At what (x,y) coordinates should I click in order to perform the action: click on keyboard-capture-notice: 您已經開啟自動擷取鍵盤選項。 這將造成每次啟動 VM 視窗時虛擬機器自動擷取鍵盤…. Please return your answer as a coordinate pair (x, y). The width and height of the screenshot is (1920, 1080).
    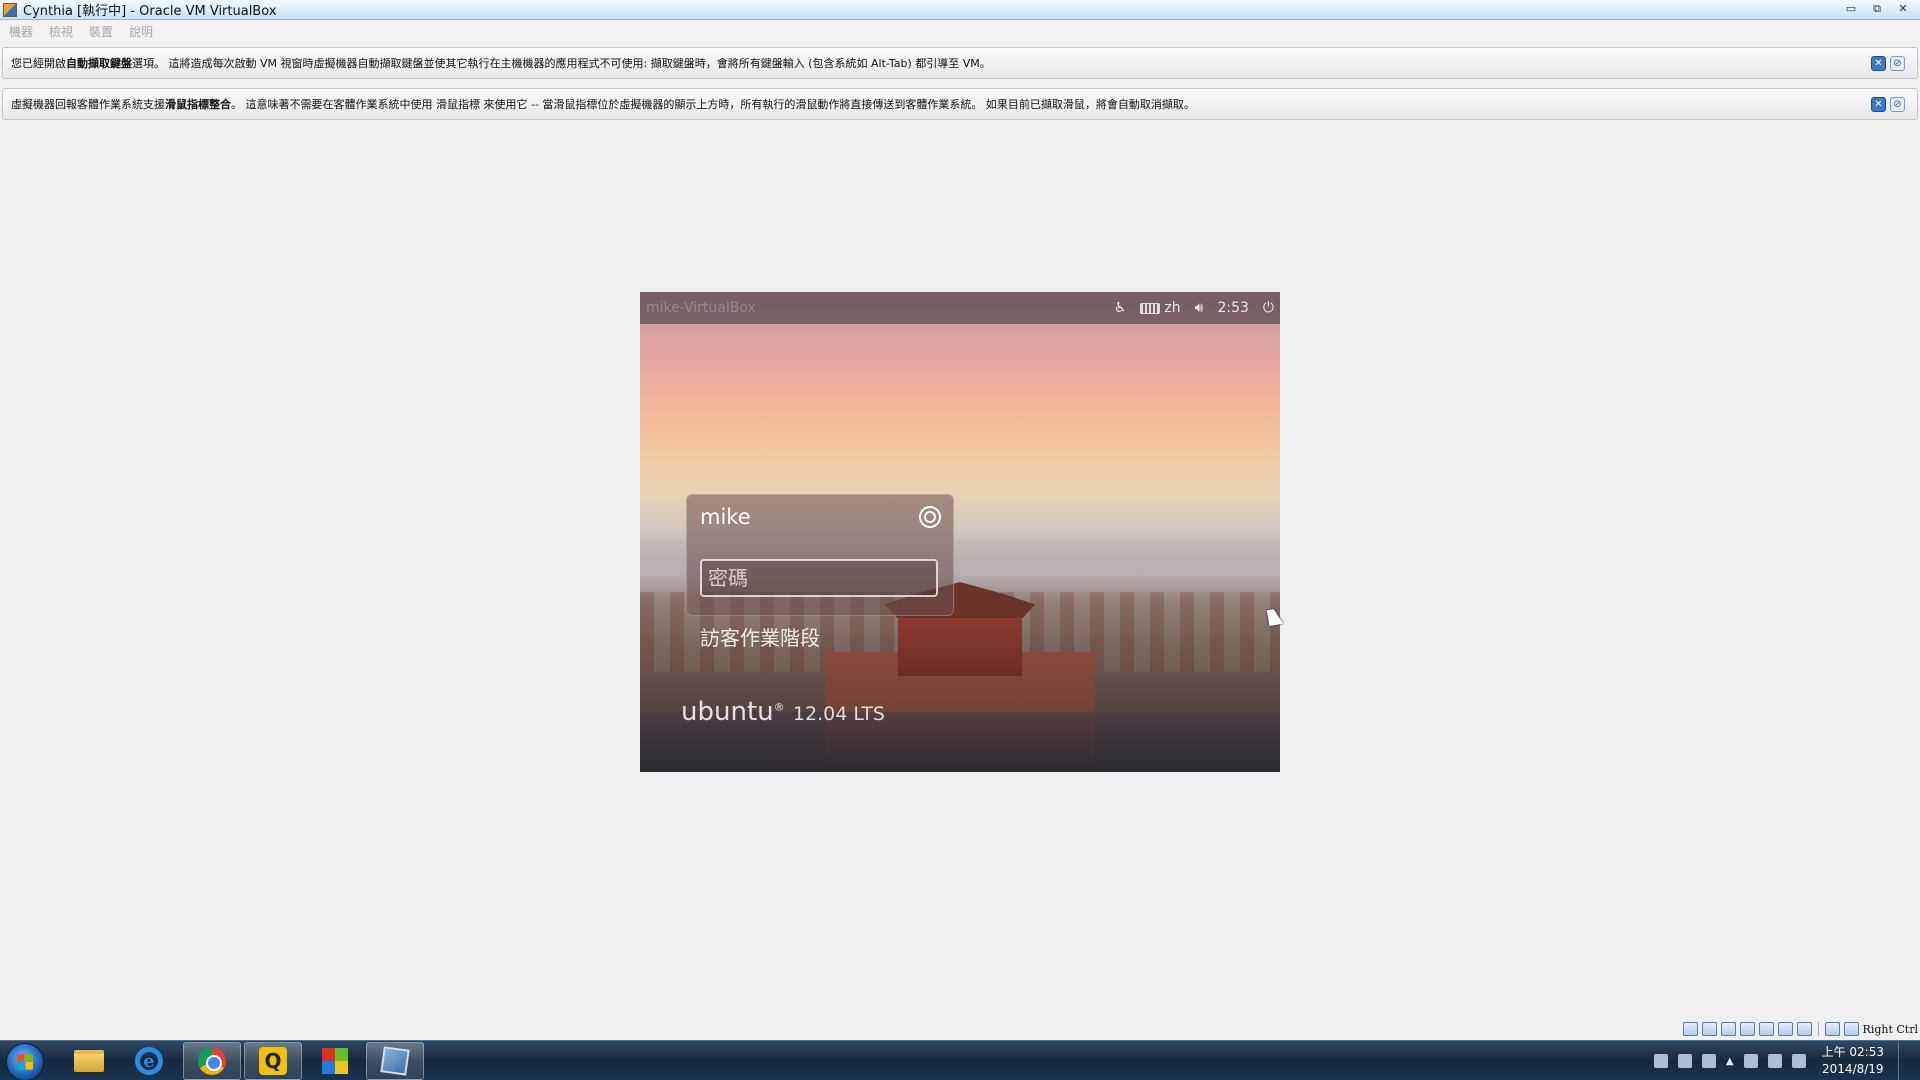
    Looking at the image, I should click on (960, 63).